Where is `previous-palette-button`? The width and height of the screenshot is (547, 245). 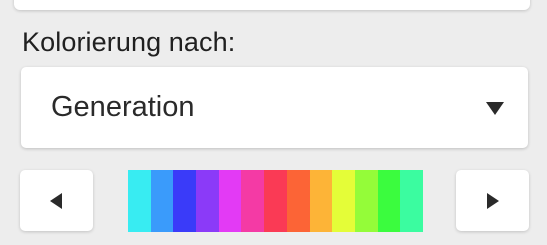
previous-palette-button is located at coordinates (56, 200).